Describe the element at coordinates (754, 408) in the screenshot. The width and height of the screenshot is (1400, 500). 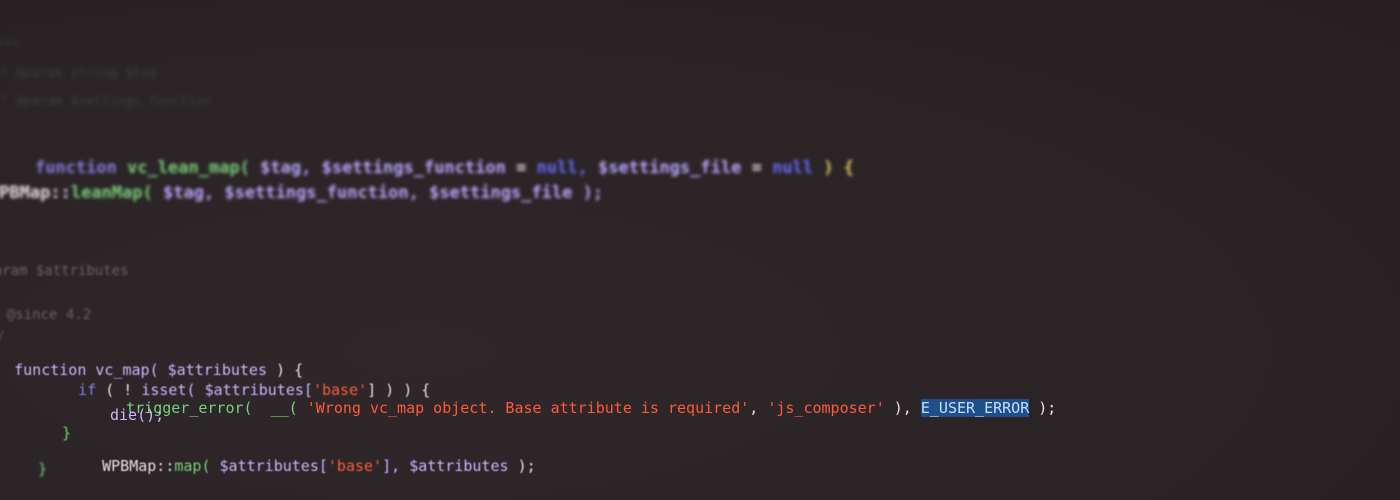
I see `operator: ,` at that location.